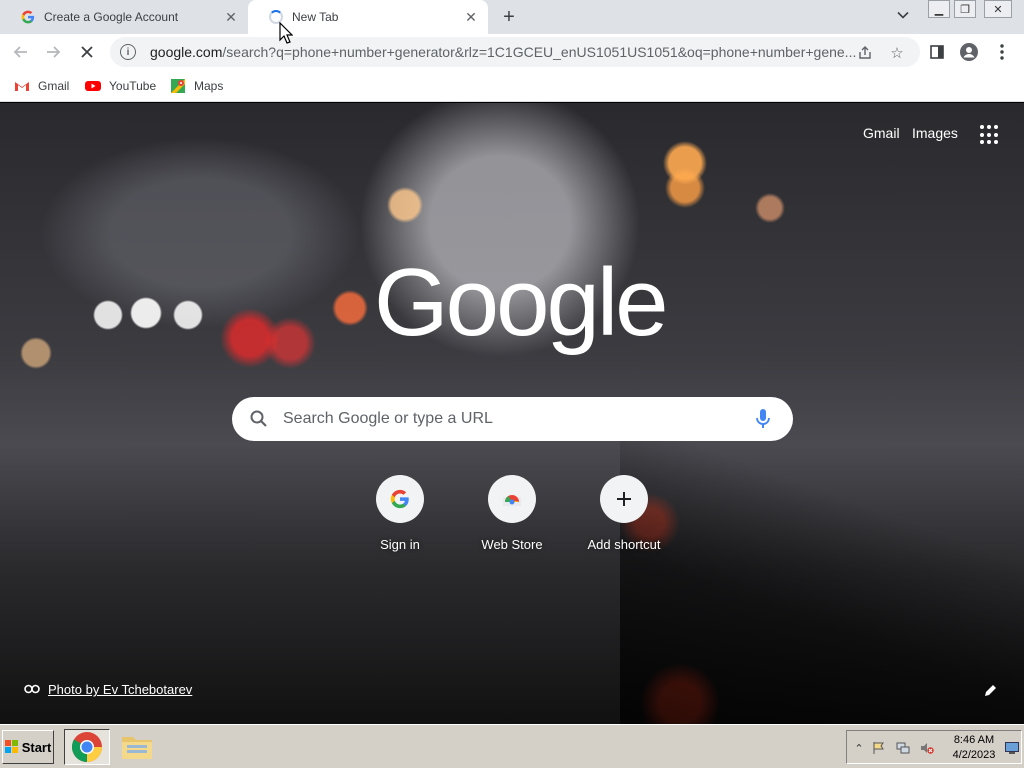  I want to click on minimize-button: ▁, so click(939, 9).